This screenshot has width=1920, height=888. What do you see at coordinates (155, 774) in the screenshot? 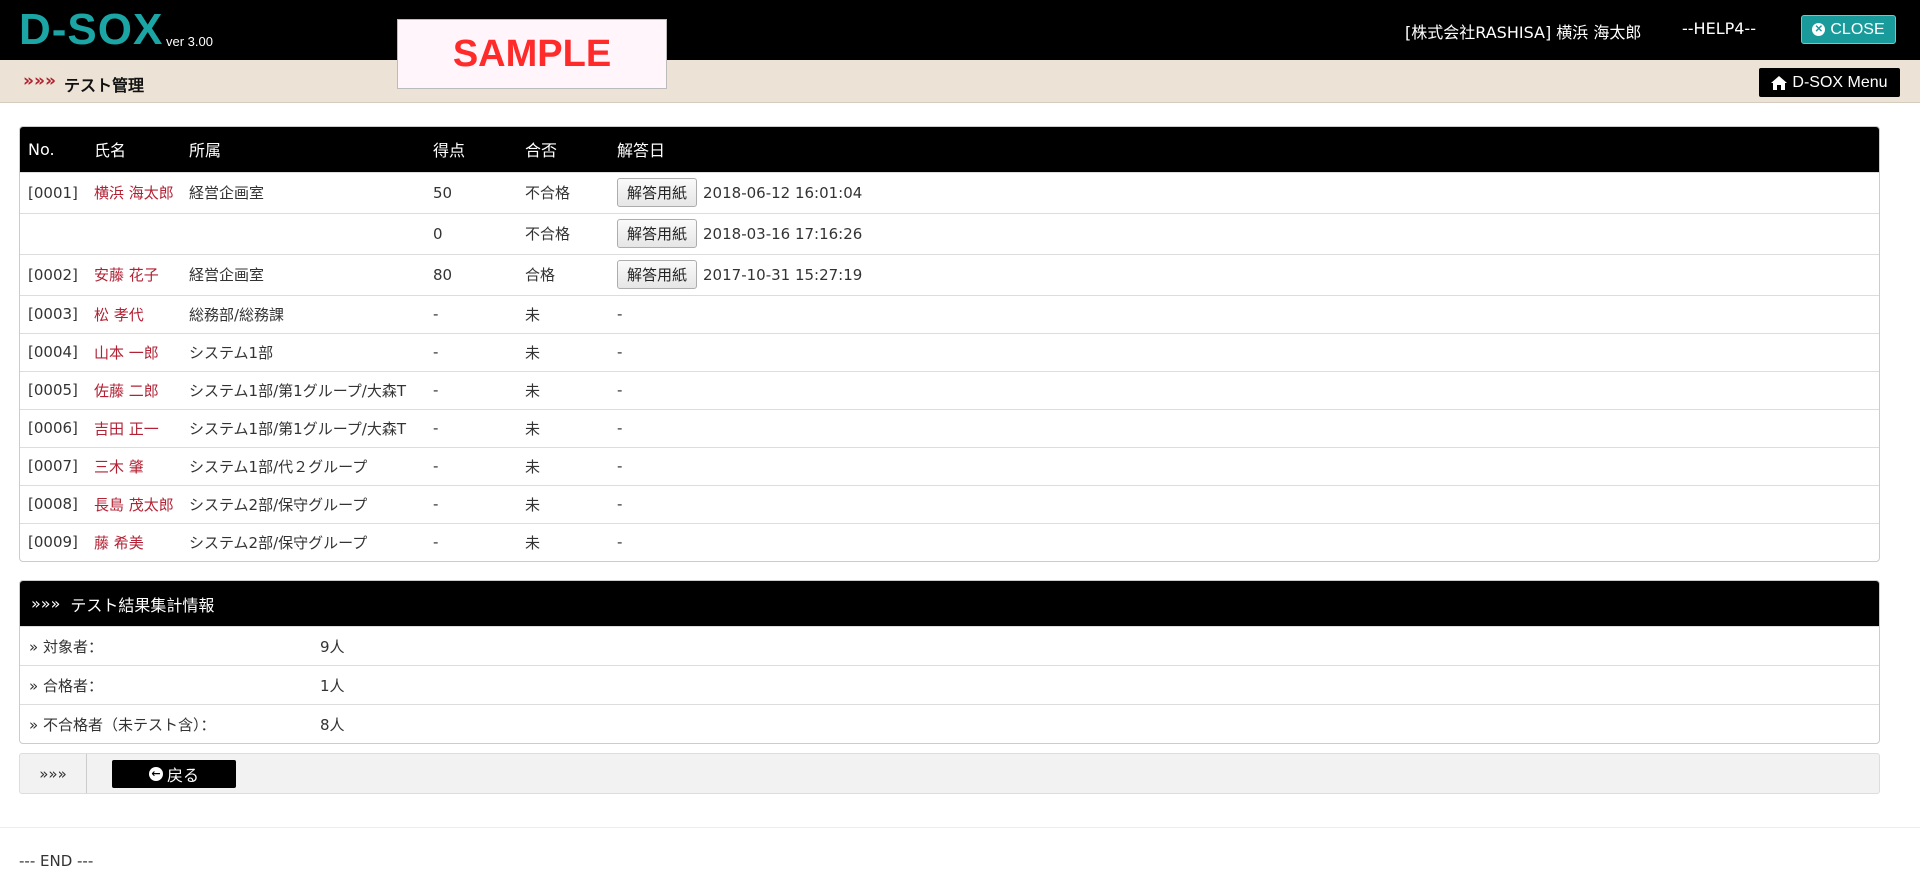
I see `arrow-circle-left-icon: ←` at bounding box center [155, 774].